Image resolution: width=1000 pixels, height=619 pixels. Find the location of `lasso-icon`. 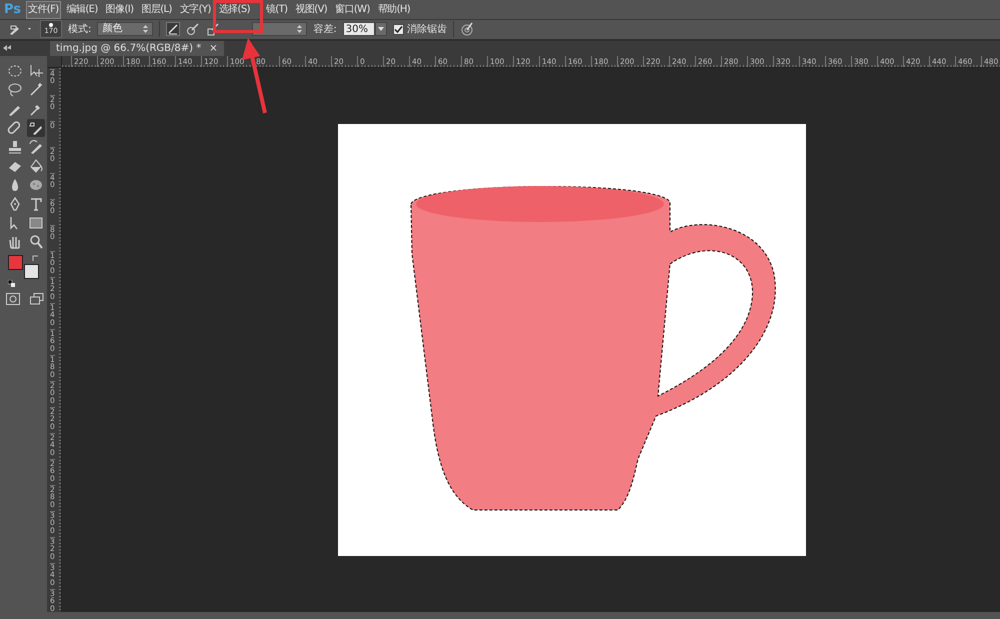

lasso-icon is located at coordinates (15, 90).